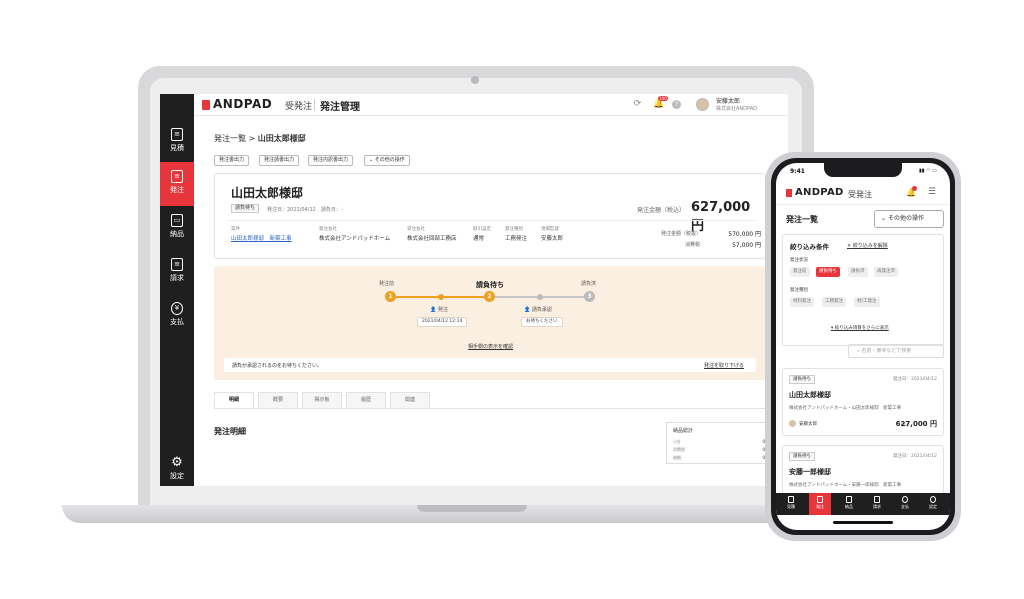 The width and height of the screenshot is (1024, 599). I want to click on tab-history: 履歴, so click(366, 400).